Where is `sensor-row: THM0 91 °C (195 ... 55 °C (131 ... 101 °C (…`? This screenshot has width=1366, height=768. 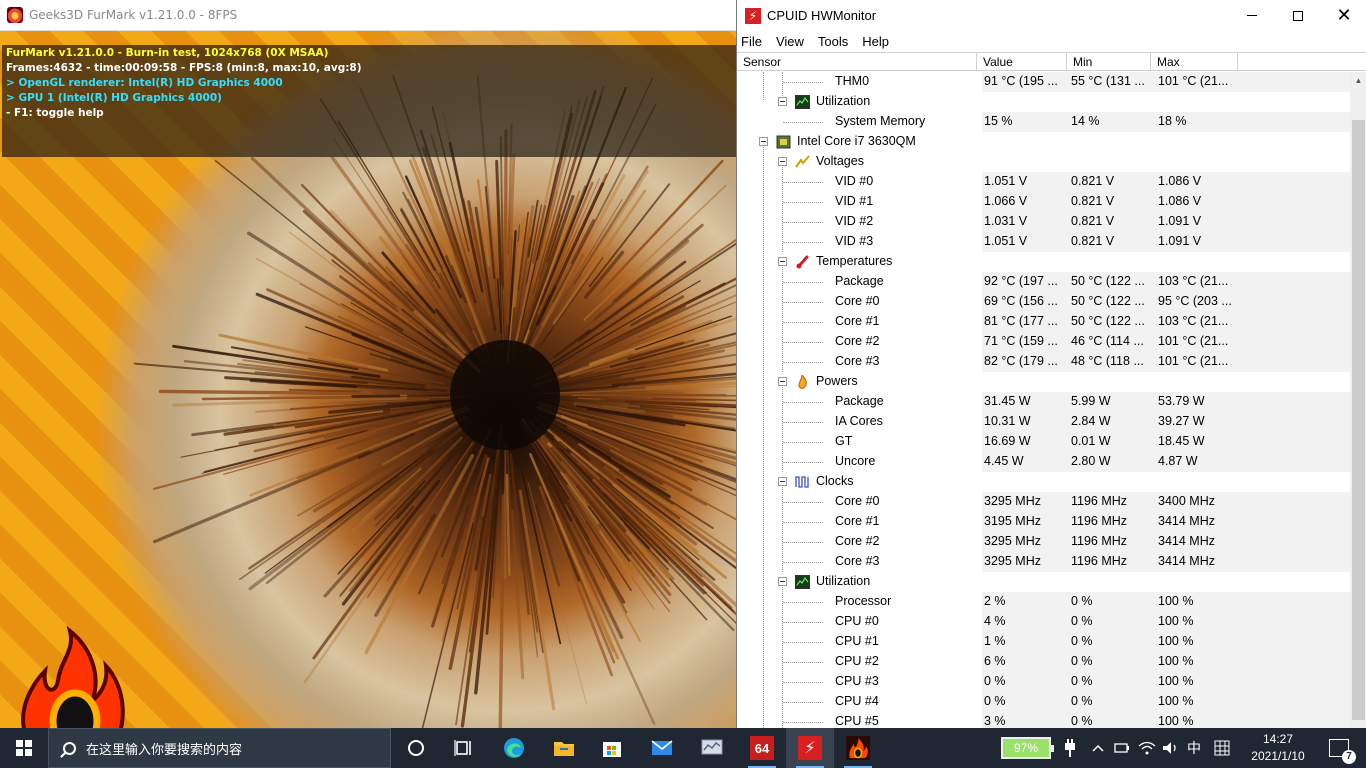 sensor-row: THM0 91 °C (195 ... 55 °C (131 ... 101 °C (… is located at coordinates (1043, 82).